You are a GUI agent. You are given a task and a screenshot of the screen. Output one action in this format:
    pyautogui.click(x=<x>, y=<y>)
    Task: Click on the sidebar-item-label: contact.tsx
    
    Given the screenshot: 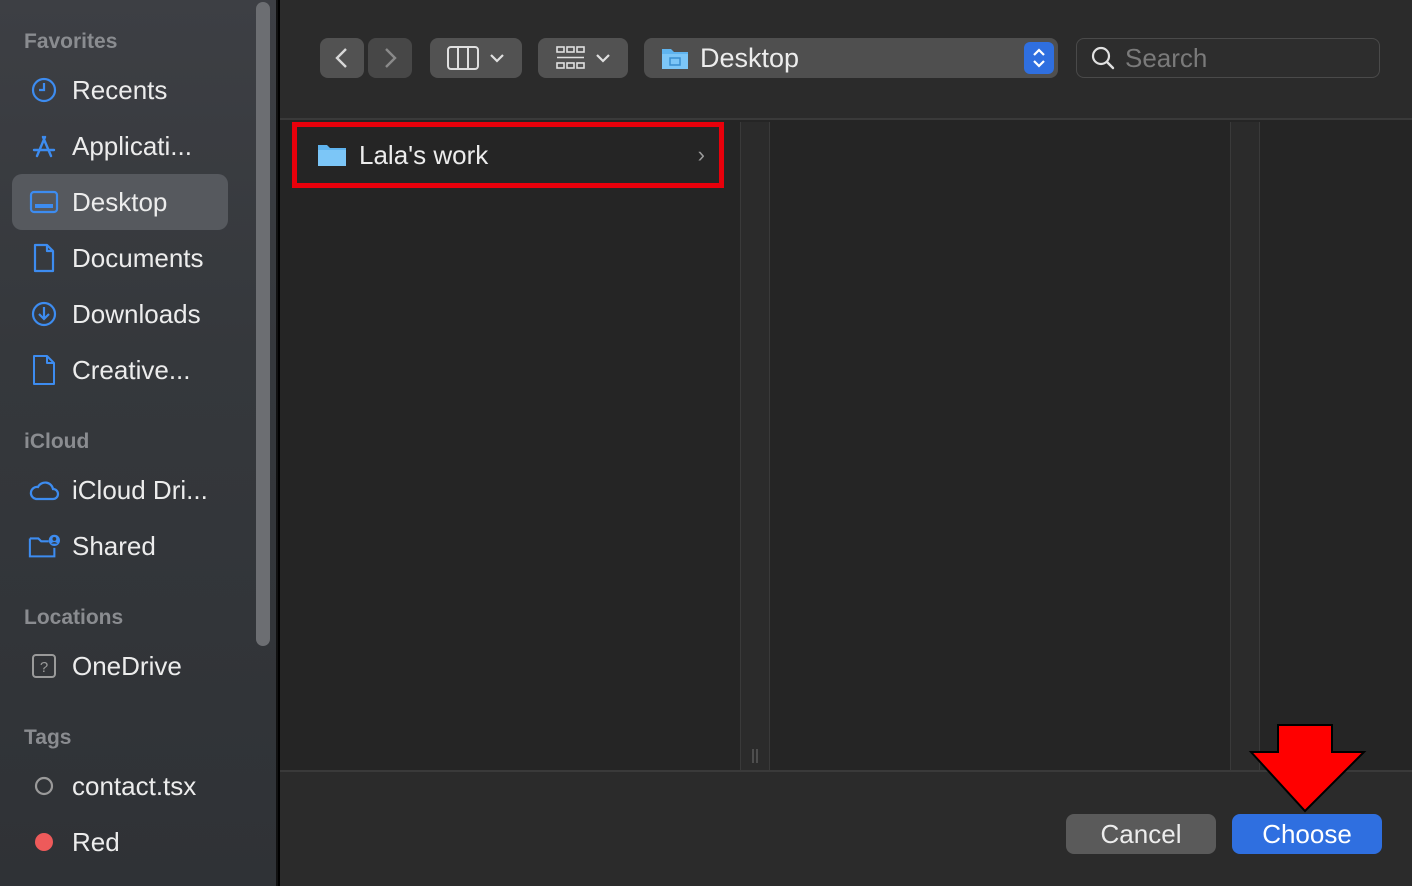 What is the action you would take?
    pyautogui.click(x=134, y=785)
    